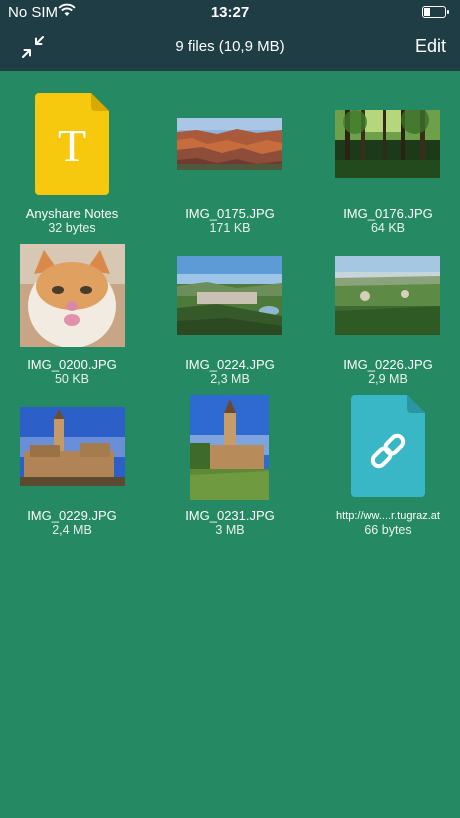 The height and width of the screenshot is (818, 460). Describe the element at coordinates (430, 46) in the screenshot. I see `edit-button: Edit` at that location.